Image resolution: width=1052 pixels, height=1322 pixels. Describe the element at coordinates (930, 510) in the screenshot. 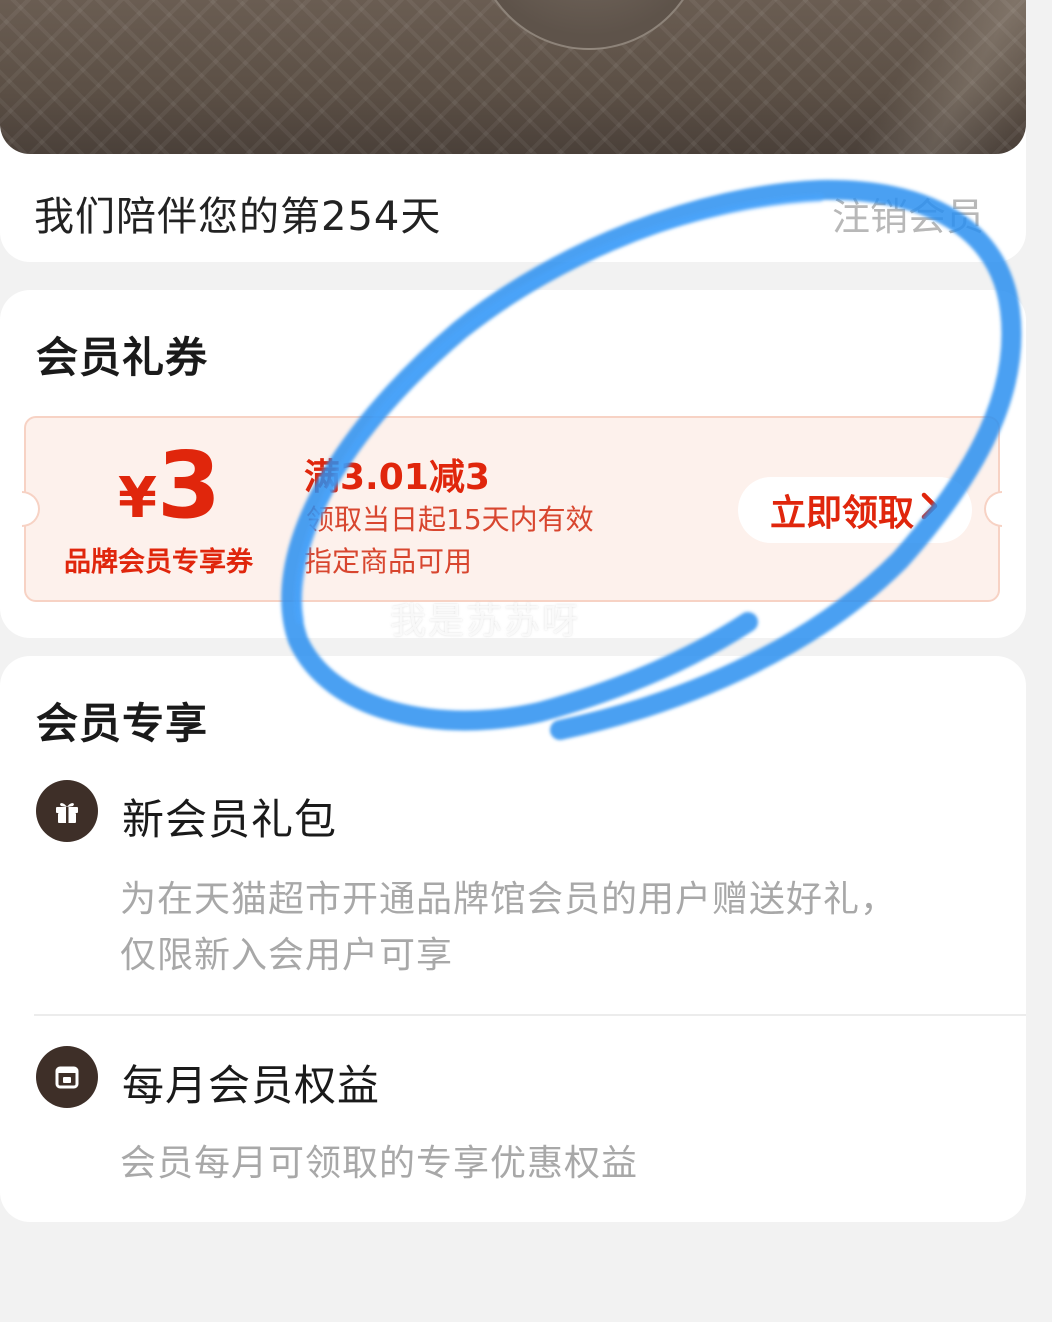

I see `chevron-right-icon` at that location.